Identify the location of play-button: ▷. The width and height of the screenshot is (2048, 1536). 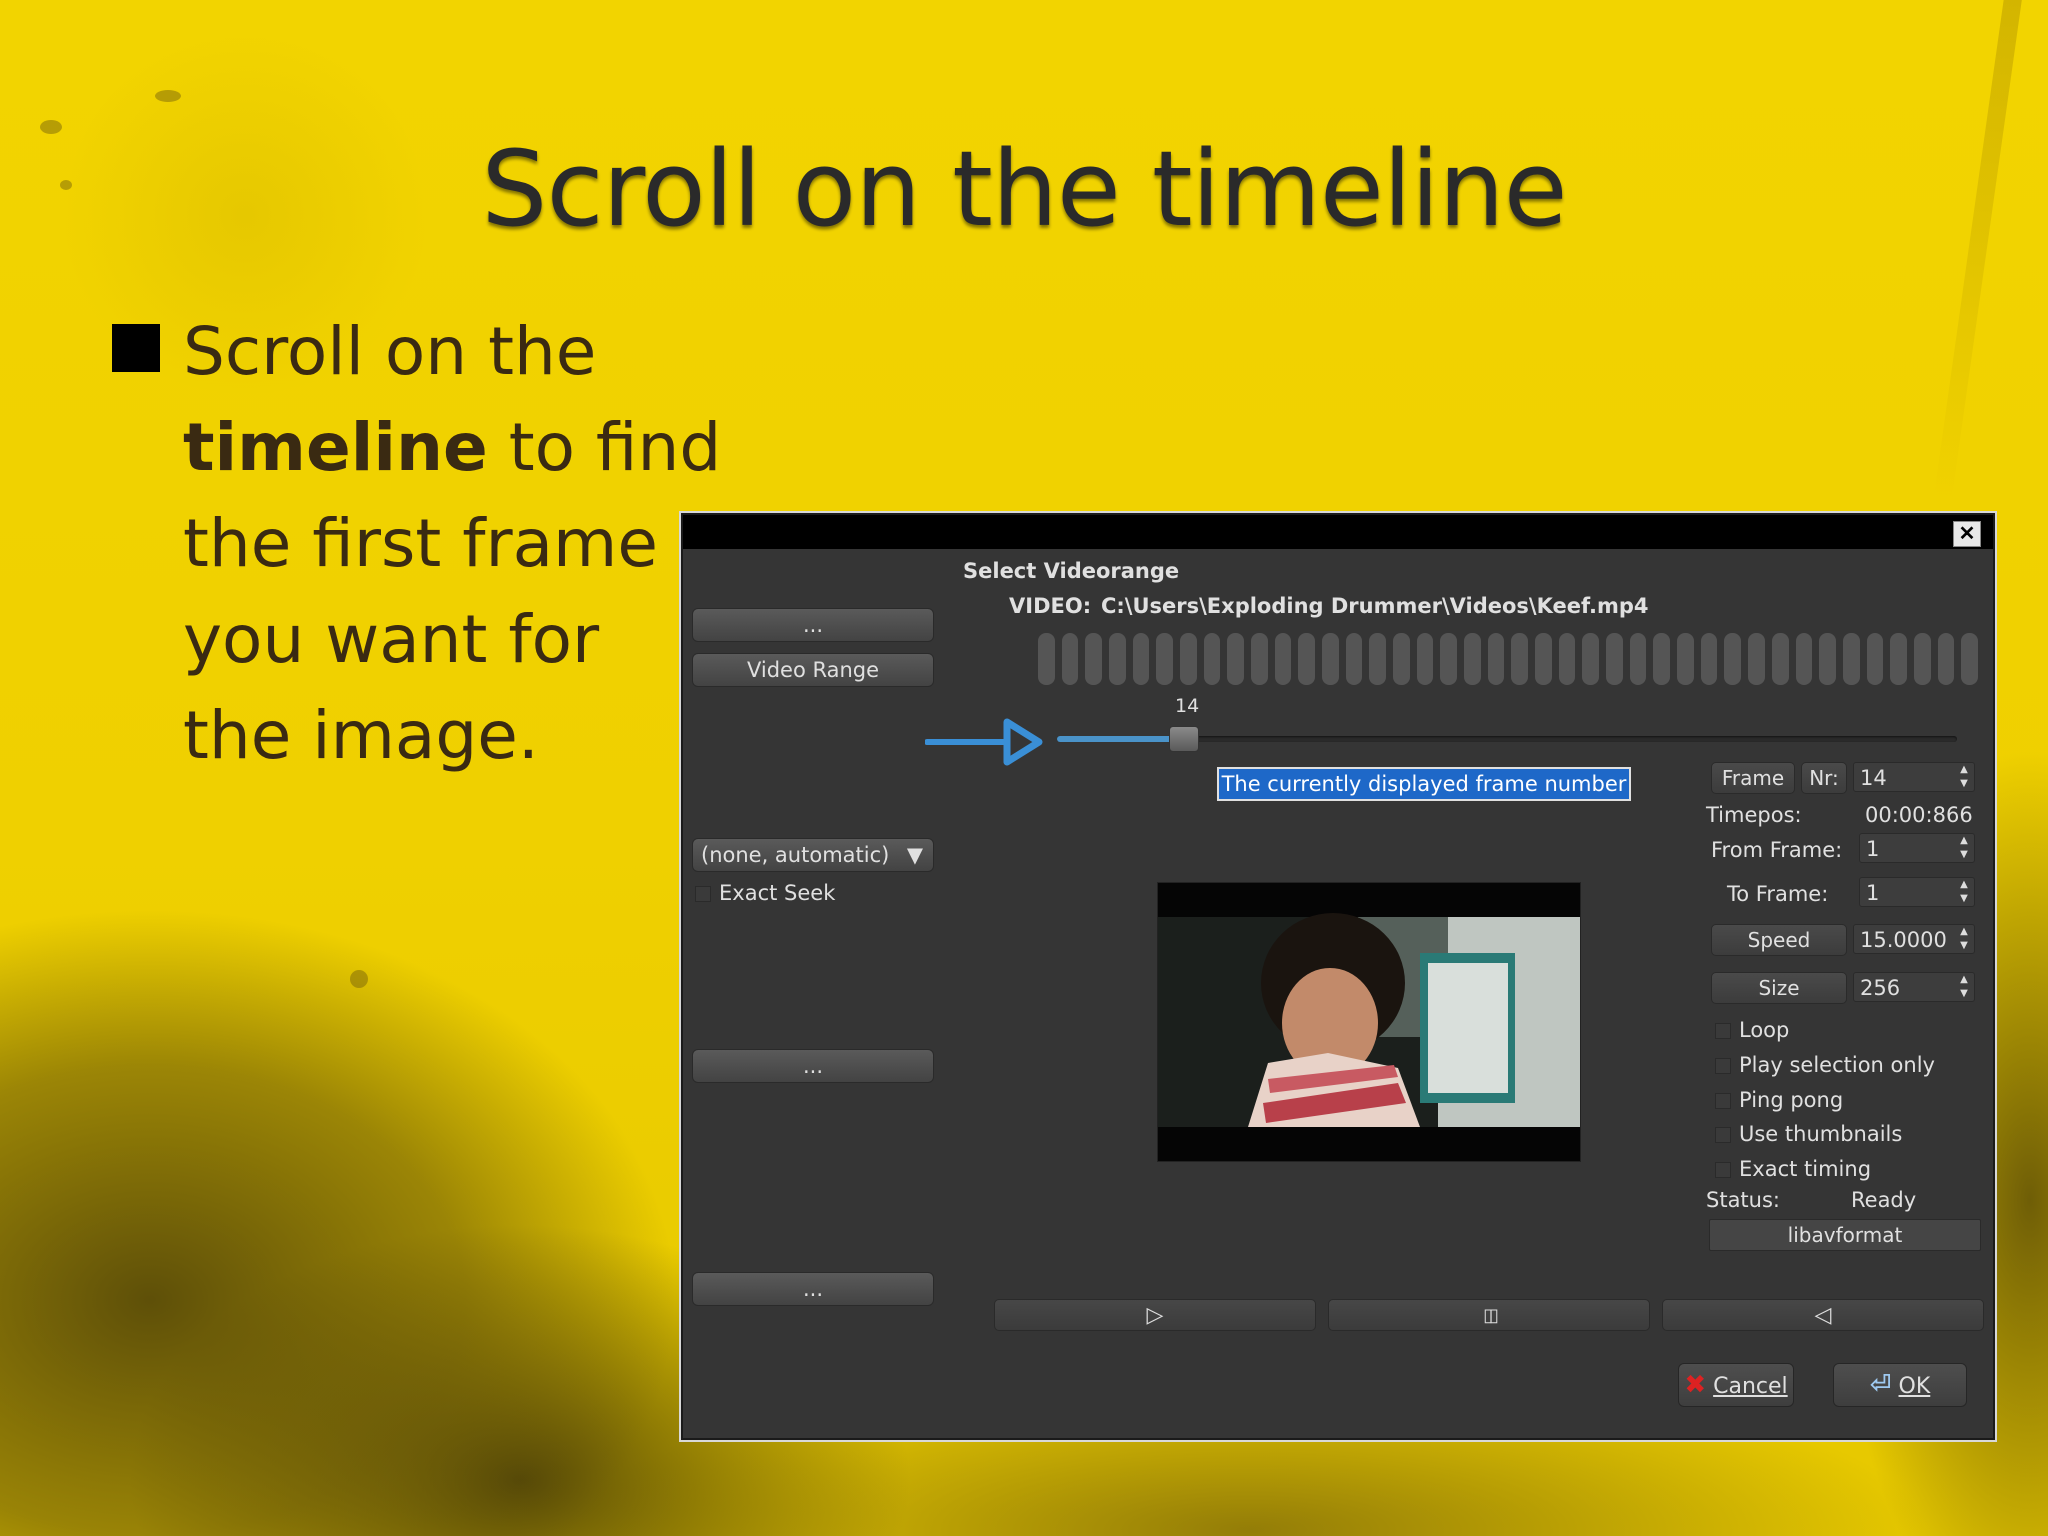
(1155, 1315).